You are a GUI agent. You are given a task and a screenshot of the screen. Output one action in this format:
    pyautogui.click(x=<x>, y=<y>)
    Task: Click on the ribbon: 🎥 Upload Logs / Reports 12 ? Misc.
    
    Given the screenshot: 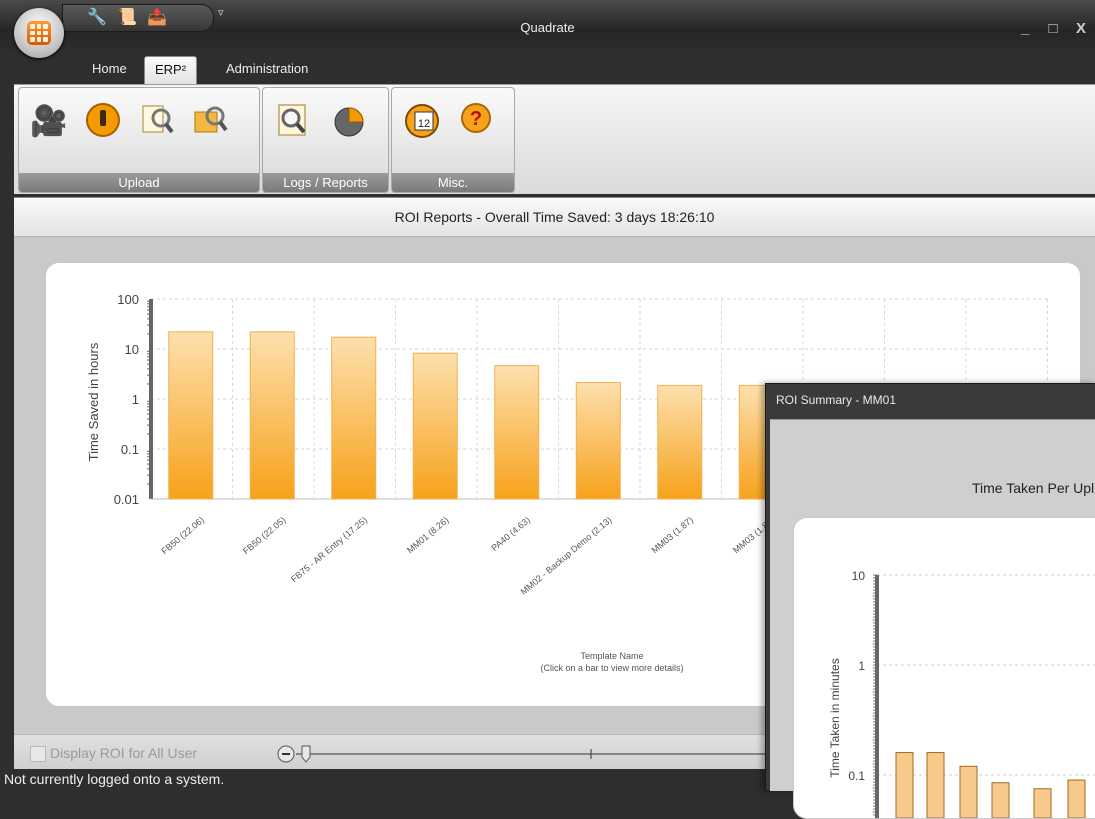 What is the action you would take?
    pyautogui.click(x=554, y=139)
    